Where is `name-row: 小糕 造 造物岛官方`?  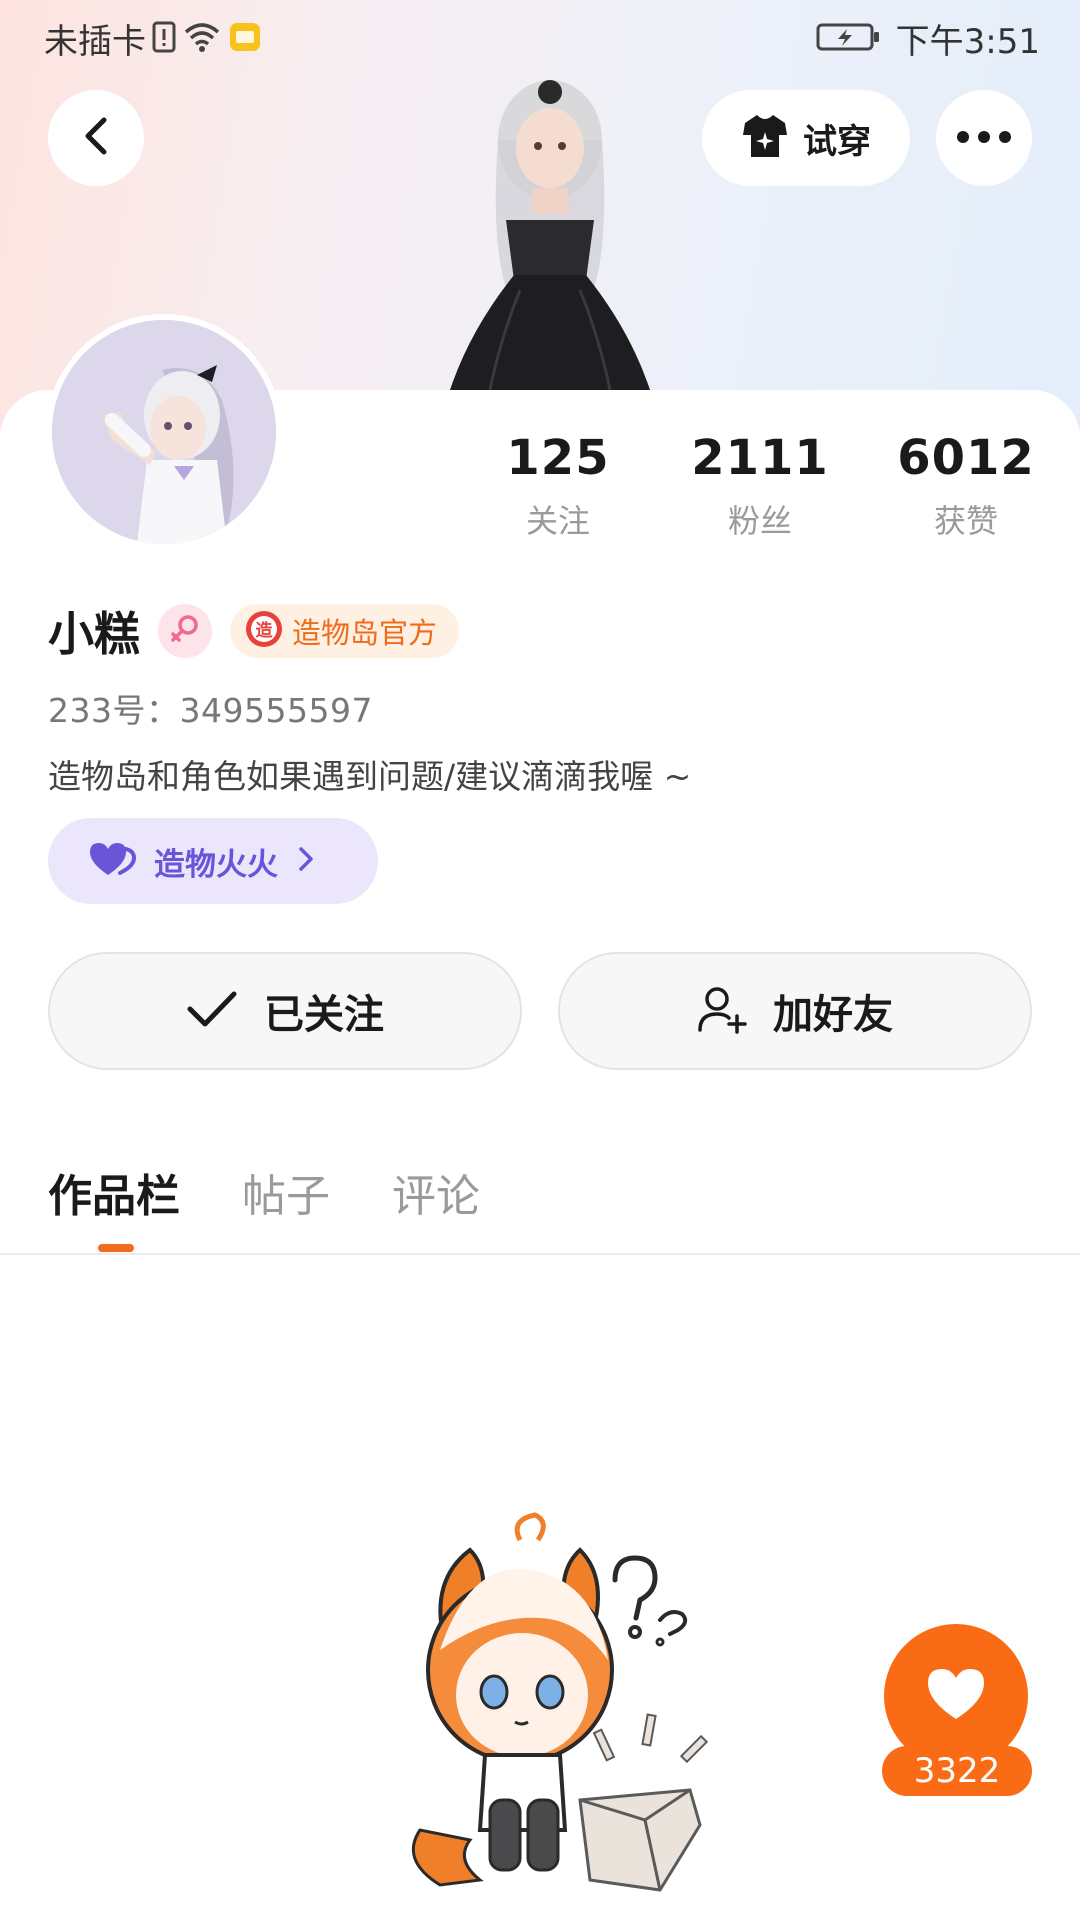 name-row: 小糕 造 造物岛官方 is located at coordinates (254, 631).